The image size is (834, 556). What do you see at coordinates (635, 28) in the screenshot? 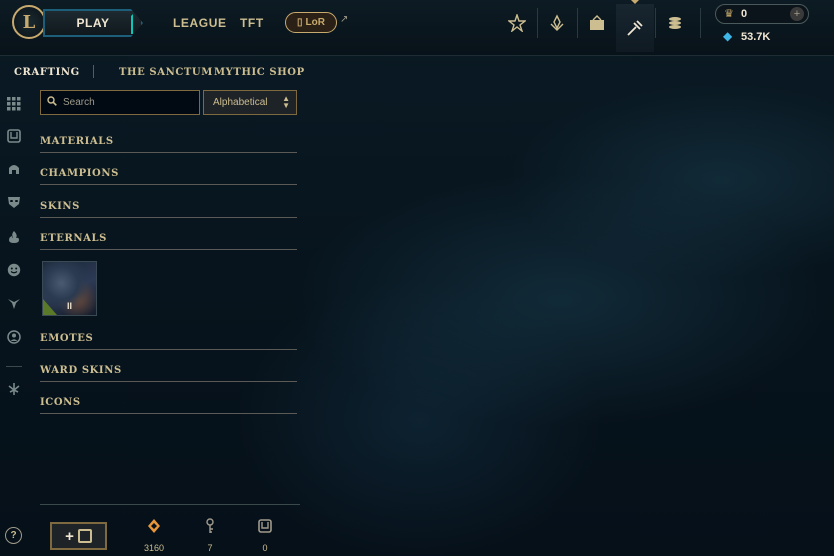
I see `crafting-icon` at bounding box center [635, 28].